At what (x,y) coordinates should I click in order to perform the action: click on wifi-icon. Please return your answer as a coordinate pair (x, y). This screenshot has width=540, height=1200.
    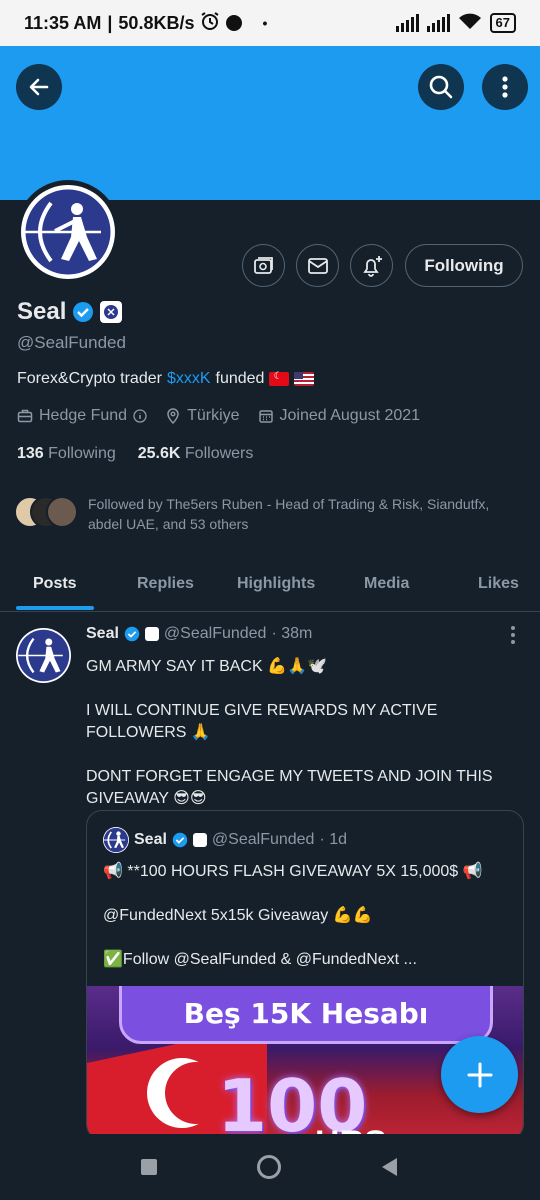
    Looking at the image, I should click on (470, 23).